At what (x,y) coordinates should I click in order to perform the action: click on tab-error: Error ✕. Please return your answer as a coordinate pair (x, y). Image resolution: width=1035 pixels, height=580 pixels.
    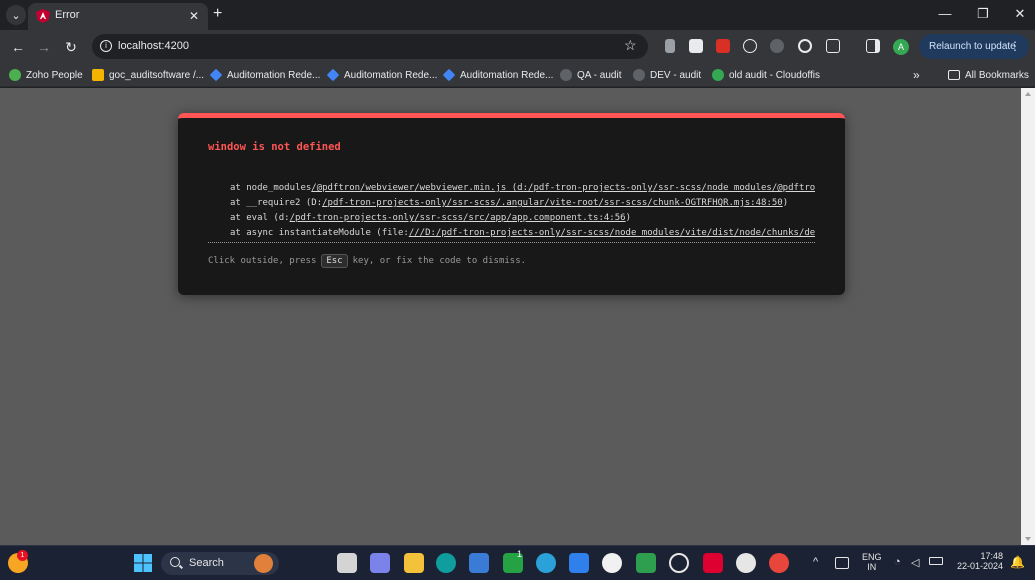
    Looking at the image, I should click on (118, 16).